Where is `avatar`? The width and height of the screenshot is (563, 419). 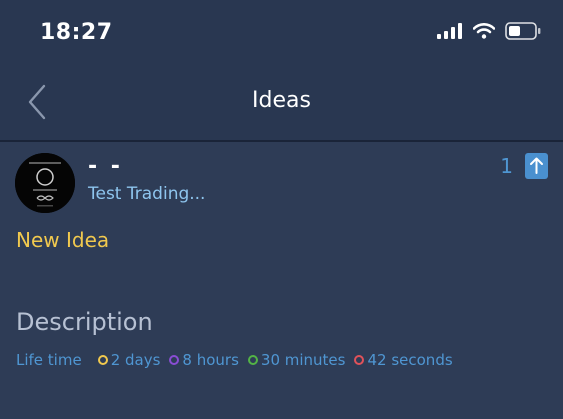
avatar is located at coordinates (45, 183).